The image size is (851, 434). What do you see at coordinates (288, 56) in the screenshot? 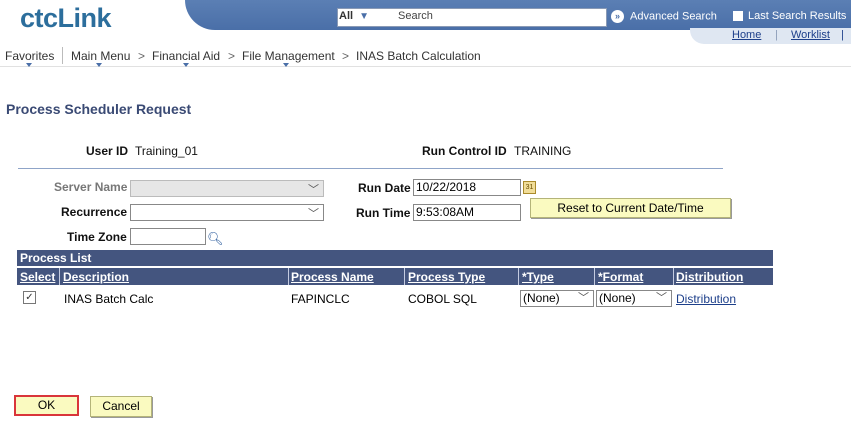
I see `breadcrumb-file-management: File Management` at bounding box center [288, 56].